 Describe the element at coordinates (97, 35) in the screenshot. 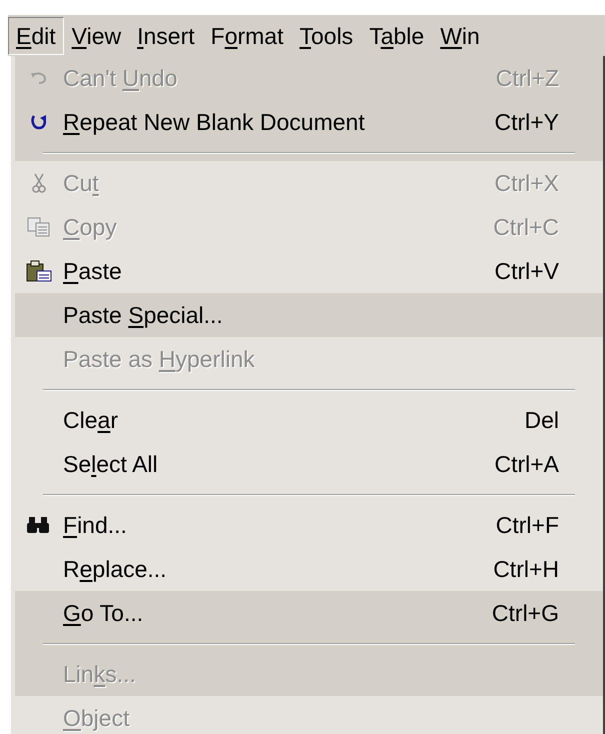

I see `menu-bar-item: View` at that location.